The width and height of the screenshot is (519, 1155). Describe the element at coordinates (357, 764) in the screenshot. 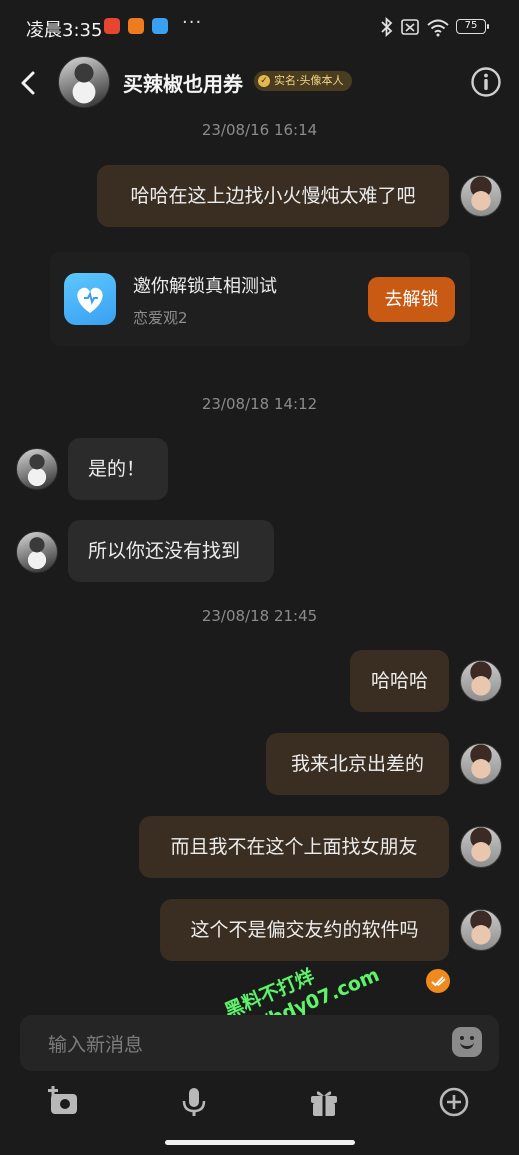

I see `outgoing-message: 我来北京出差的` at that location.